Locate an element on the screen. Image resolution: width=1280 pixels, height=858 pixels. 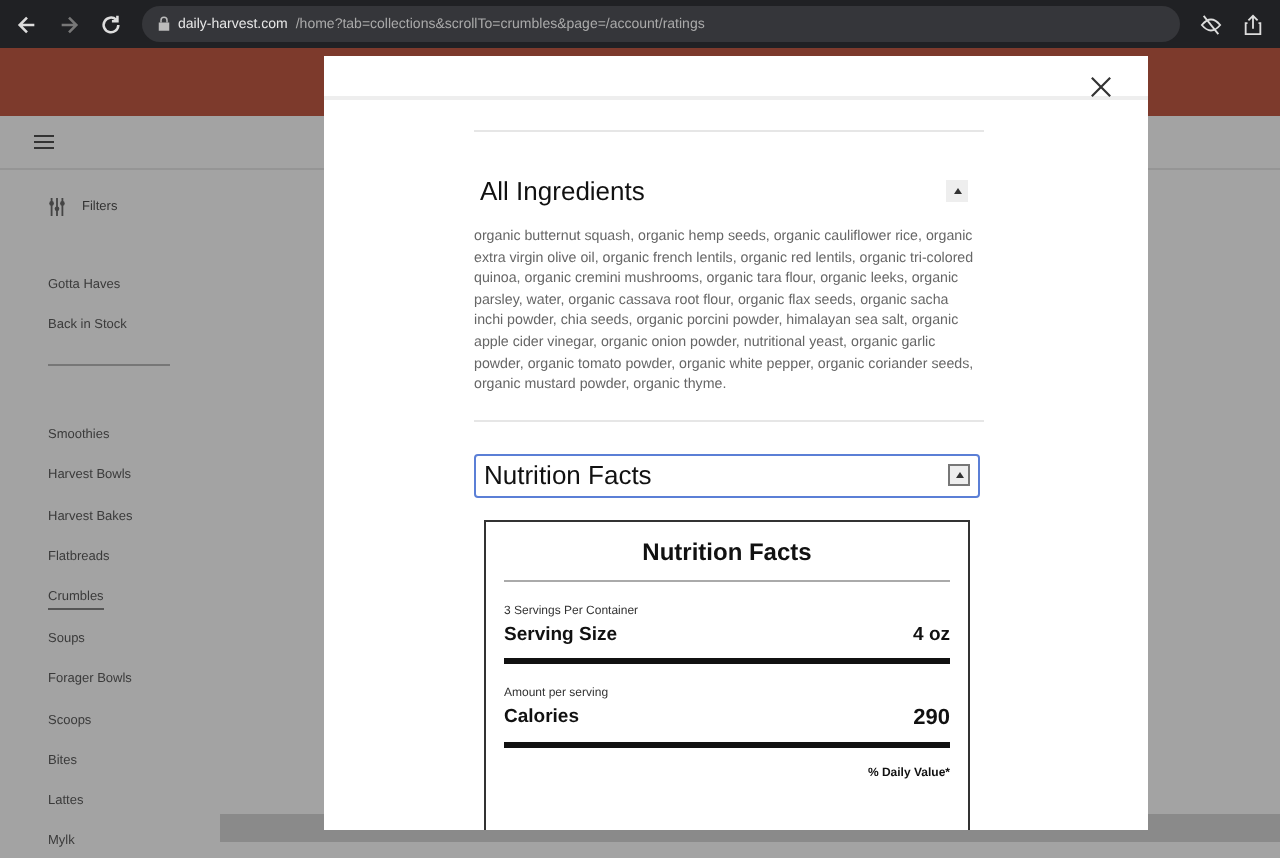
eye-slash-icon is located at coordinates (1211, 24).